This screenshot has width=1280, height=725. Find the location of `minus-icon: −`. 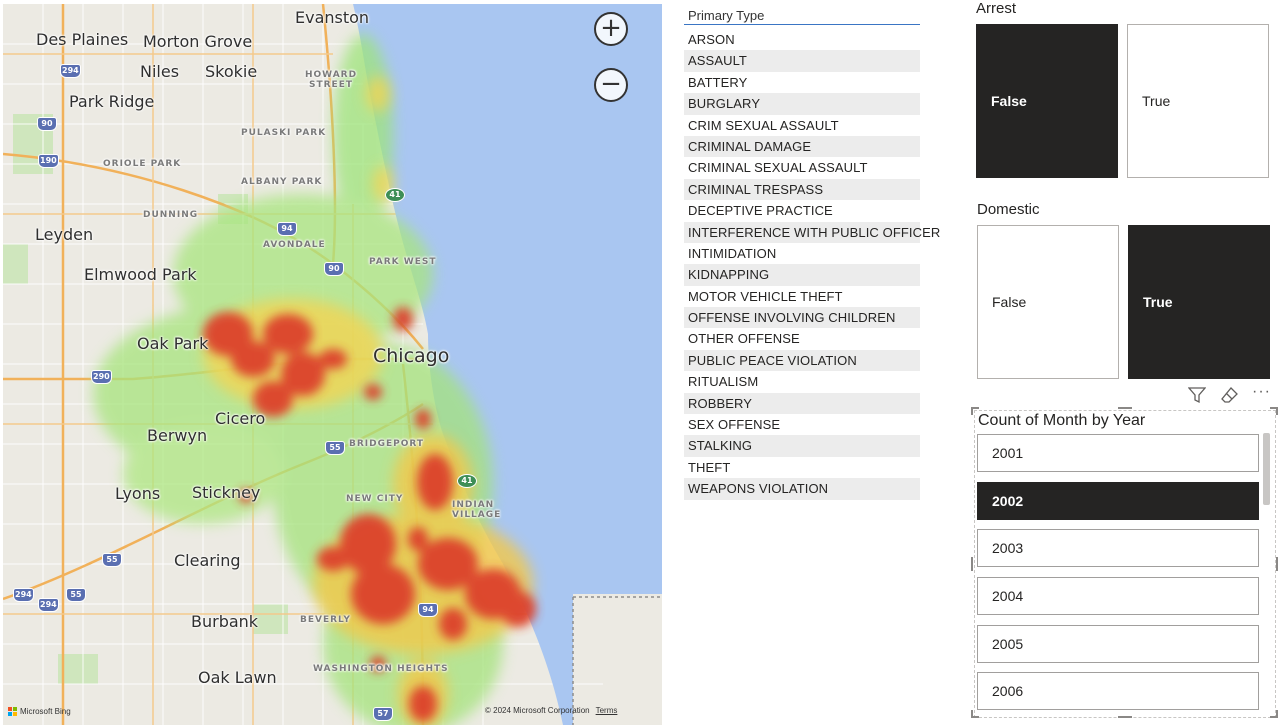

minus-icon: − is located at coordinates (611, 84).